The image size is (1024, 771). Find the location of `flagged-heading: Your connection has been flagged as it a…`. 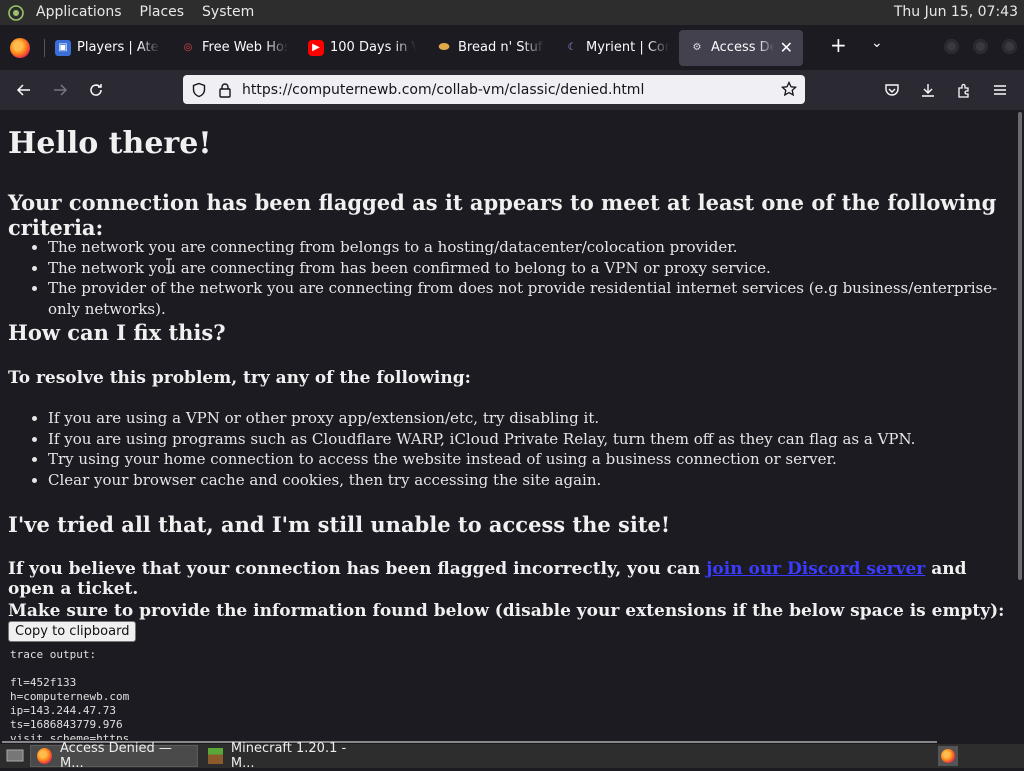

flagged-heading: Your connection has been flagged as it a… is located at coordinates (502, 215).